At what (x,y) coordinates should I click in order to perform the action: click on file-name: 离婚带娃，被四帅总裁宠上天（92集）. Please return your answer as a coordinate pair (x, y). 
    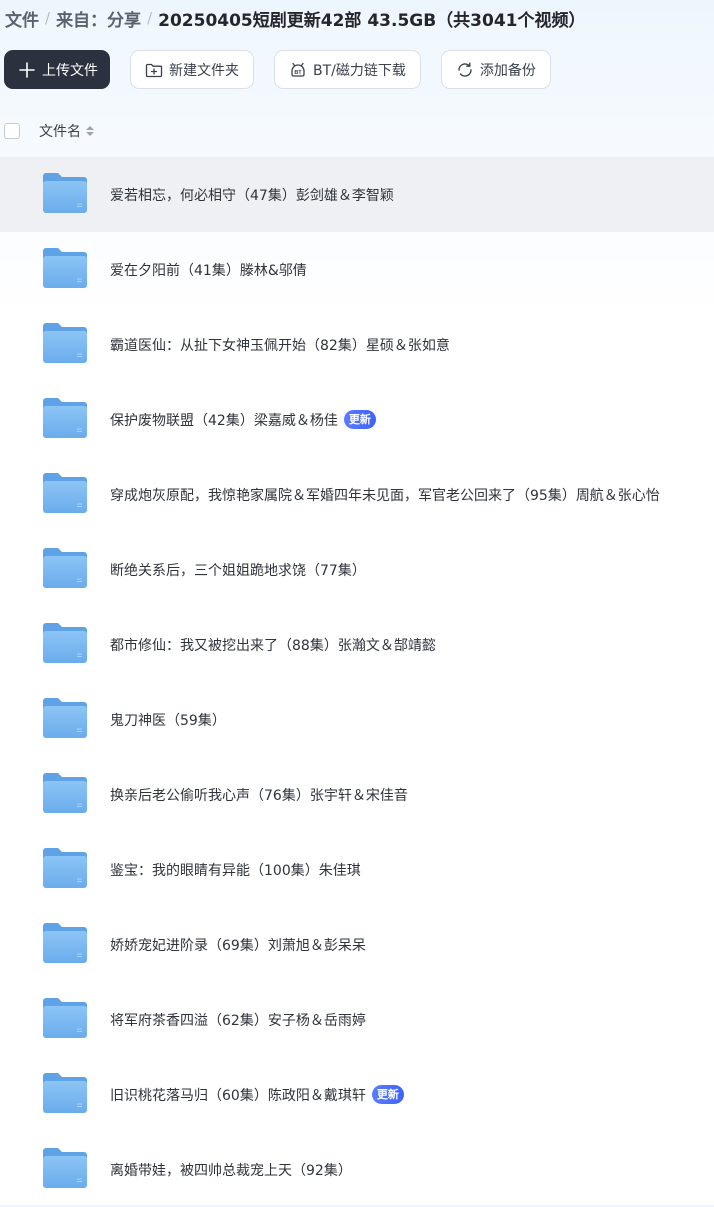
    Looking at the image, I should click on (231, 1169).